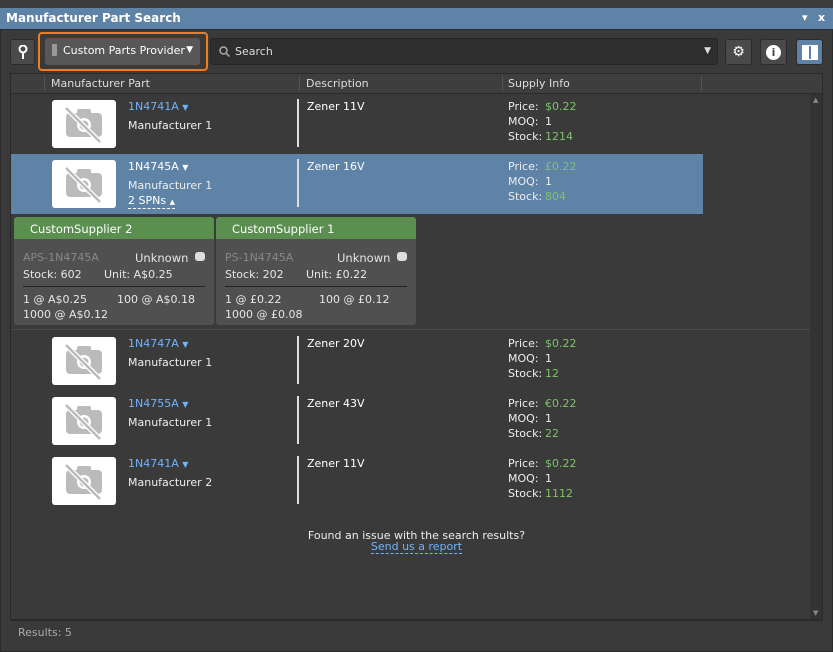 Image resolution: width=833 pixels, height=652 pixels. I want to click on spns-toggle: 2 SPNs ▲, so click(151, 202).